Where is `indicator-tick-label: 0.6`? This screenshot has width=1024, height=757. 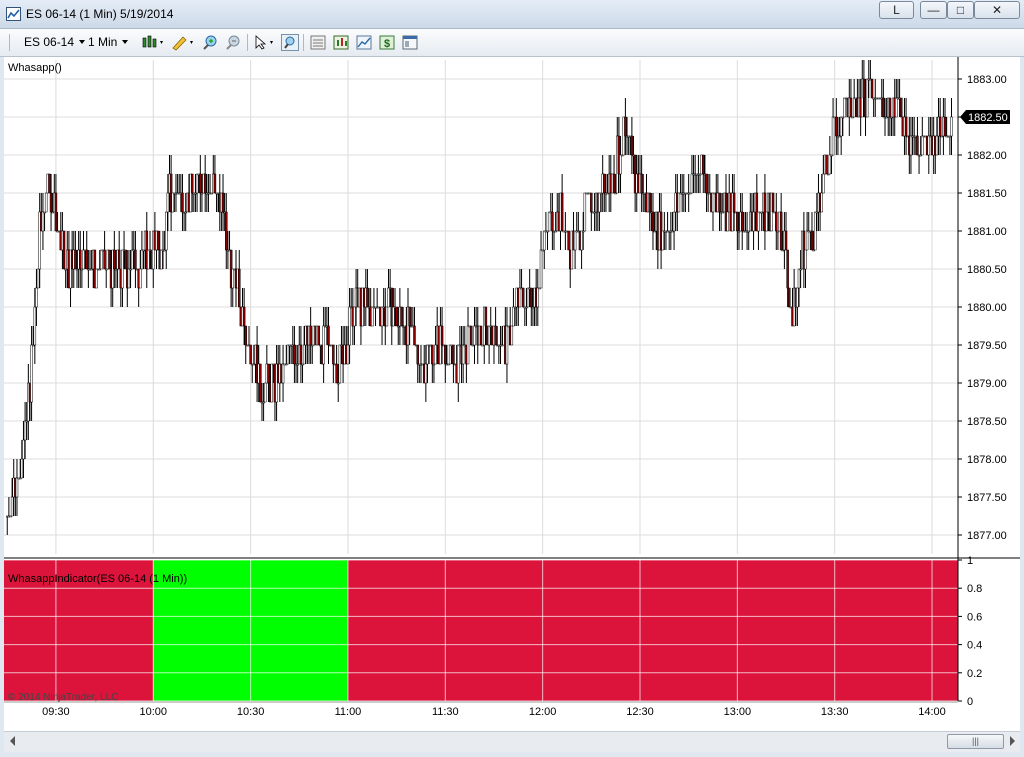
indicator-tick-label: 0.6 is located at coordinates (974, 617).